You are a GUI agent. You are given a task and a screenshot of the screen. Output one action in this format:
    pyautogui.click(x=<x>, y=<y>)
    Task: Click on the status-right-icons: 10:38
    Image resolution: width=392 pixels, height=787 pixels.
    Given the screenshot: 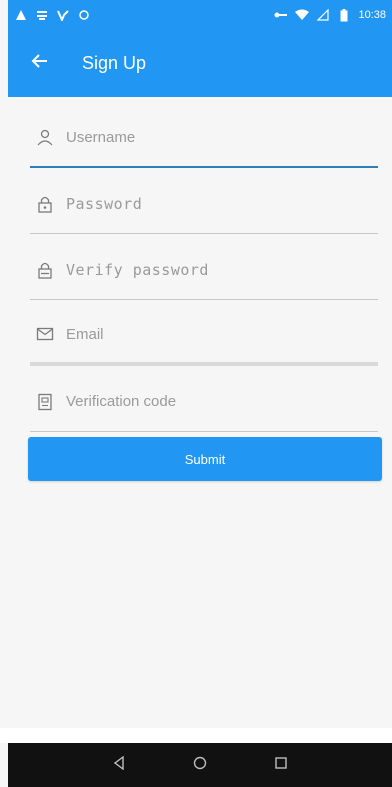 What is the action you would take?
    pyautogui.click(x=330, y=15)
    